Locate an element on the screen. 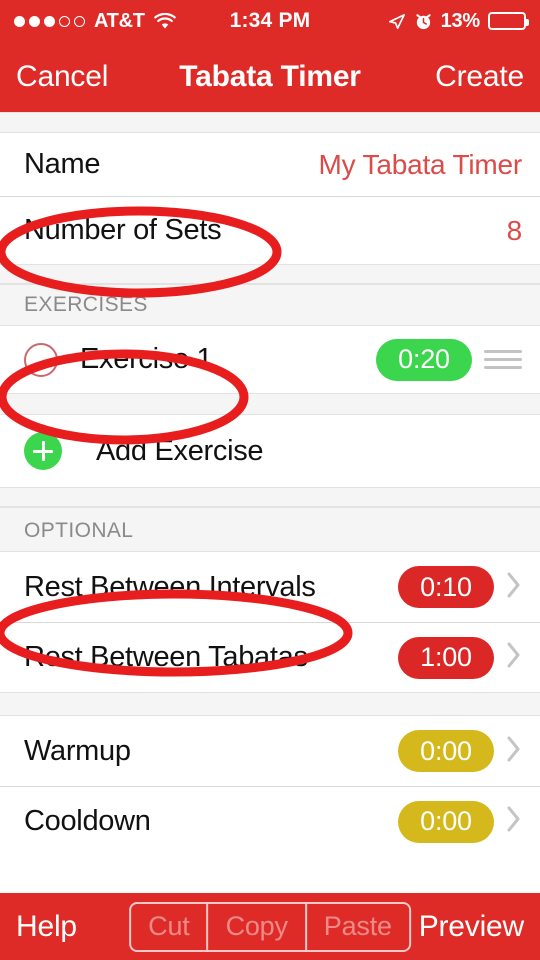 This screenshot has height=960, width=540. edit-segmented-control: Cut Copy Paste is located at coordinates (270, 926).